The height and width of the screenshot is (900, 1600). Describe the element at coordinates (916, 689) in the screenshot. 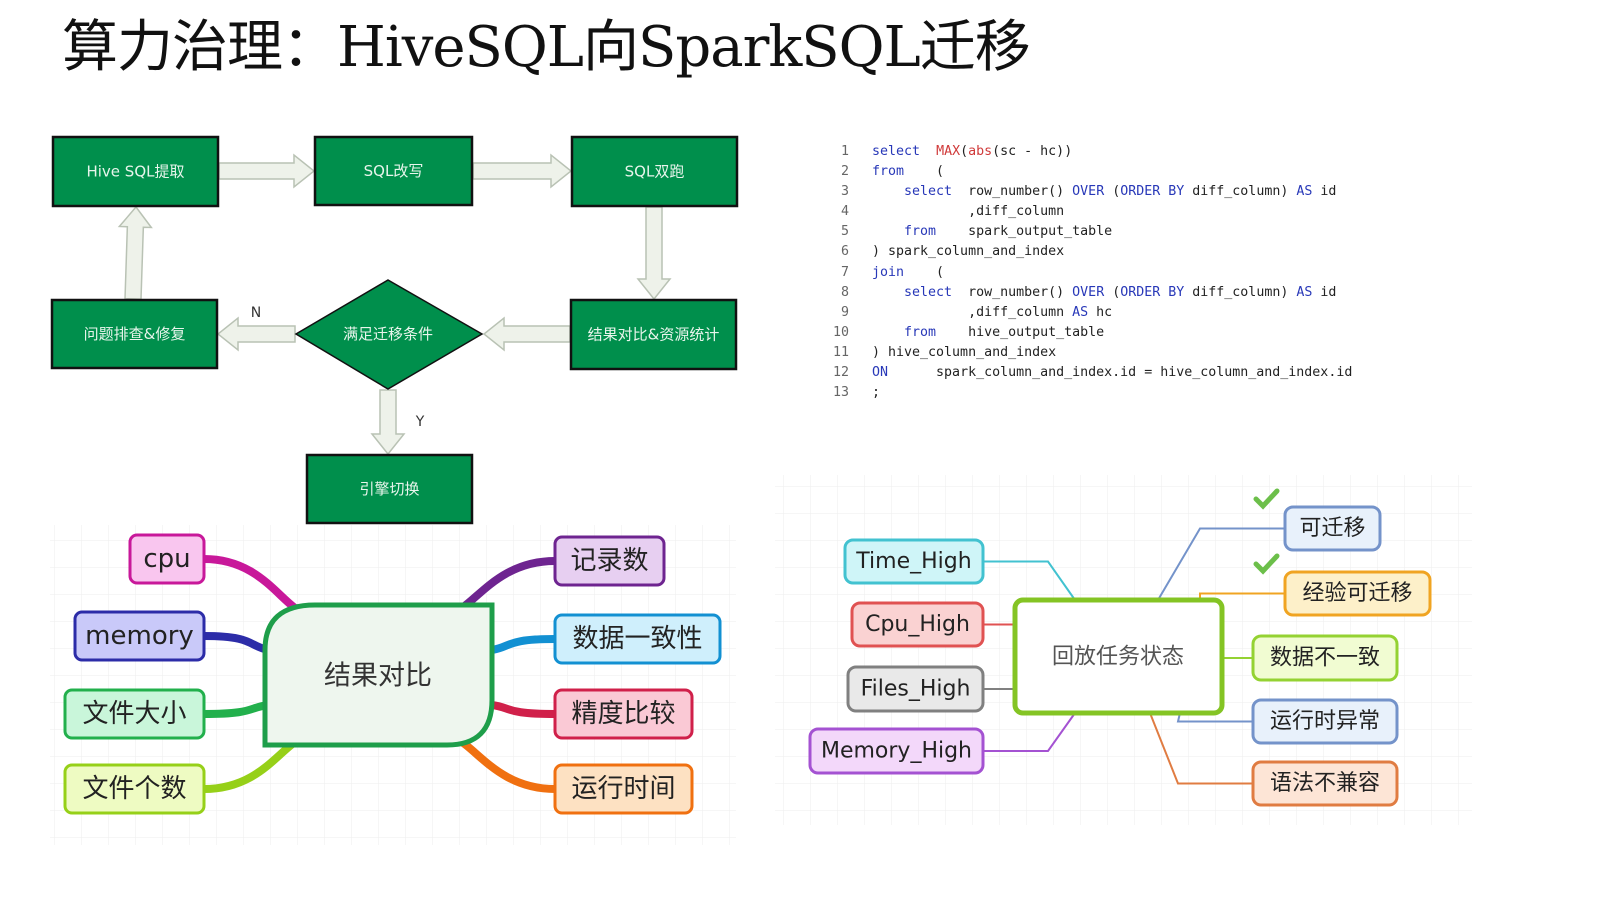

I see `mindmap-node-label: Files_High` at that location.